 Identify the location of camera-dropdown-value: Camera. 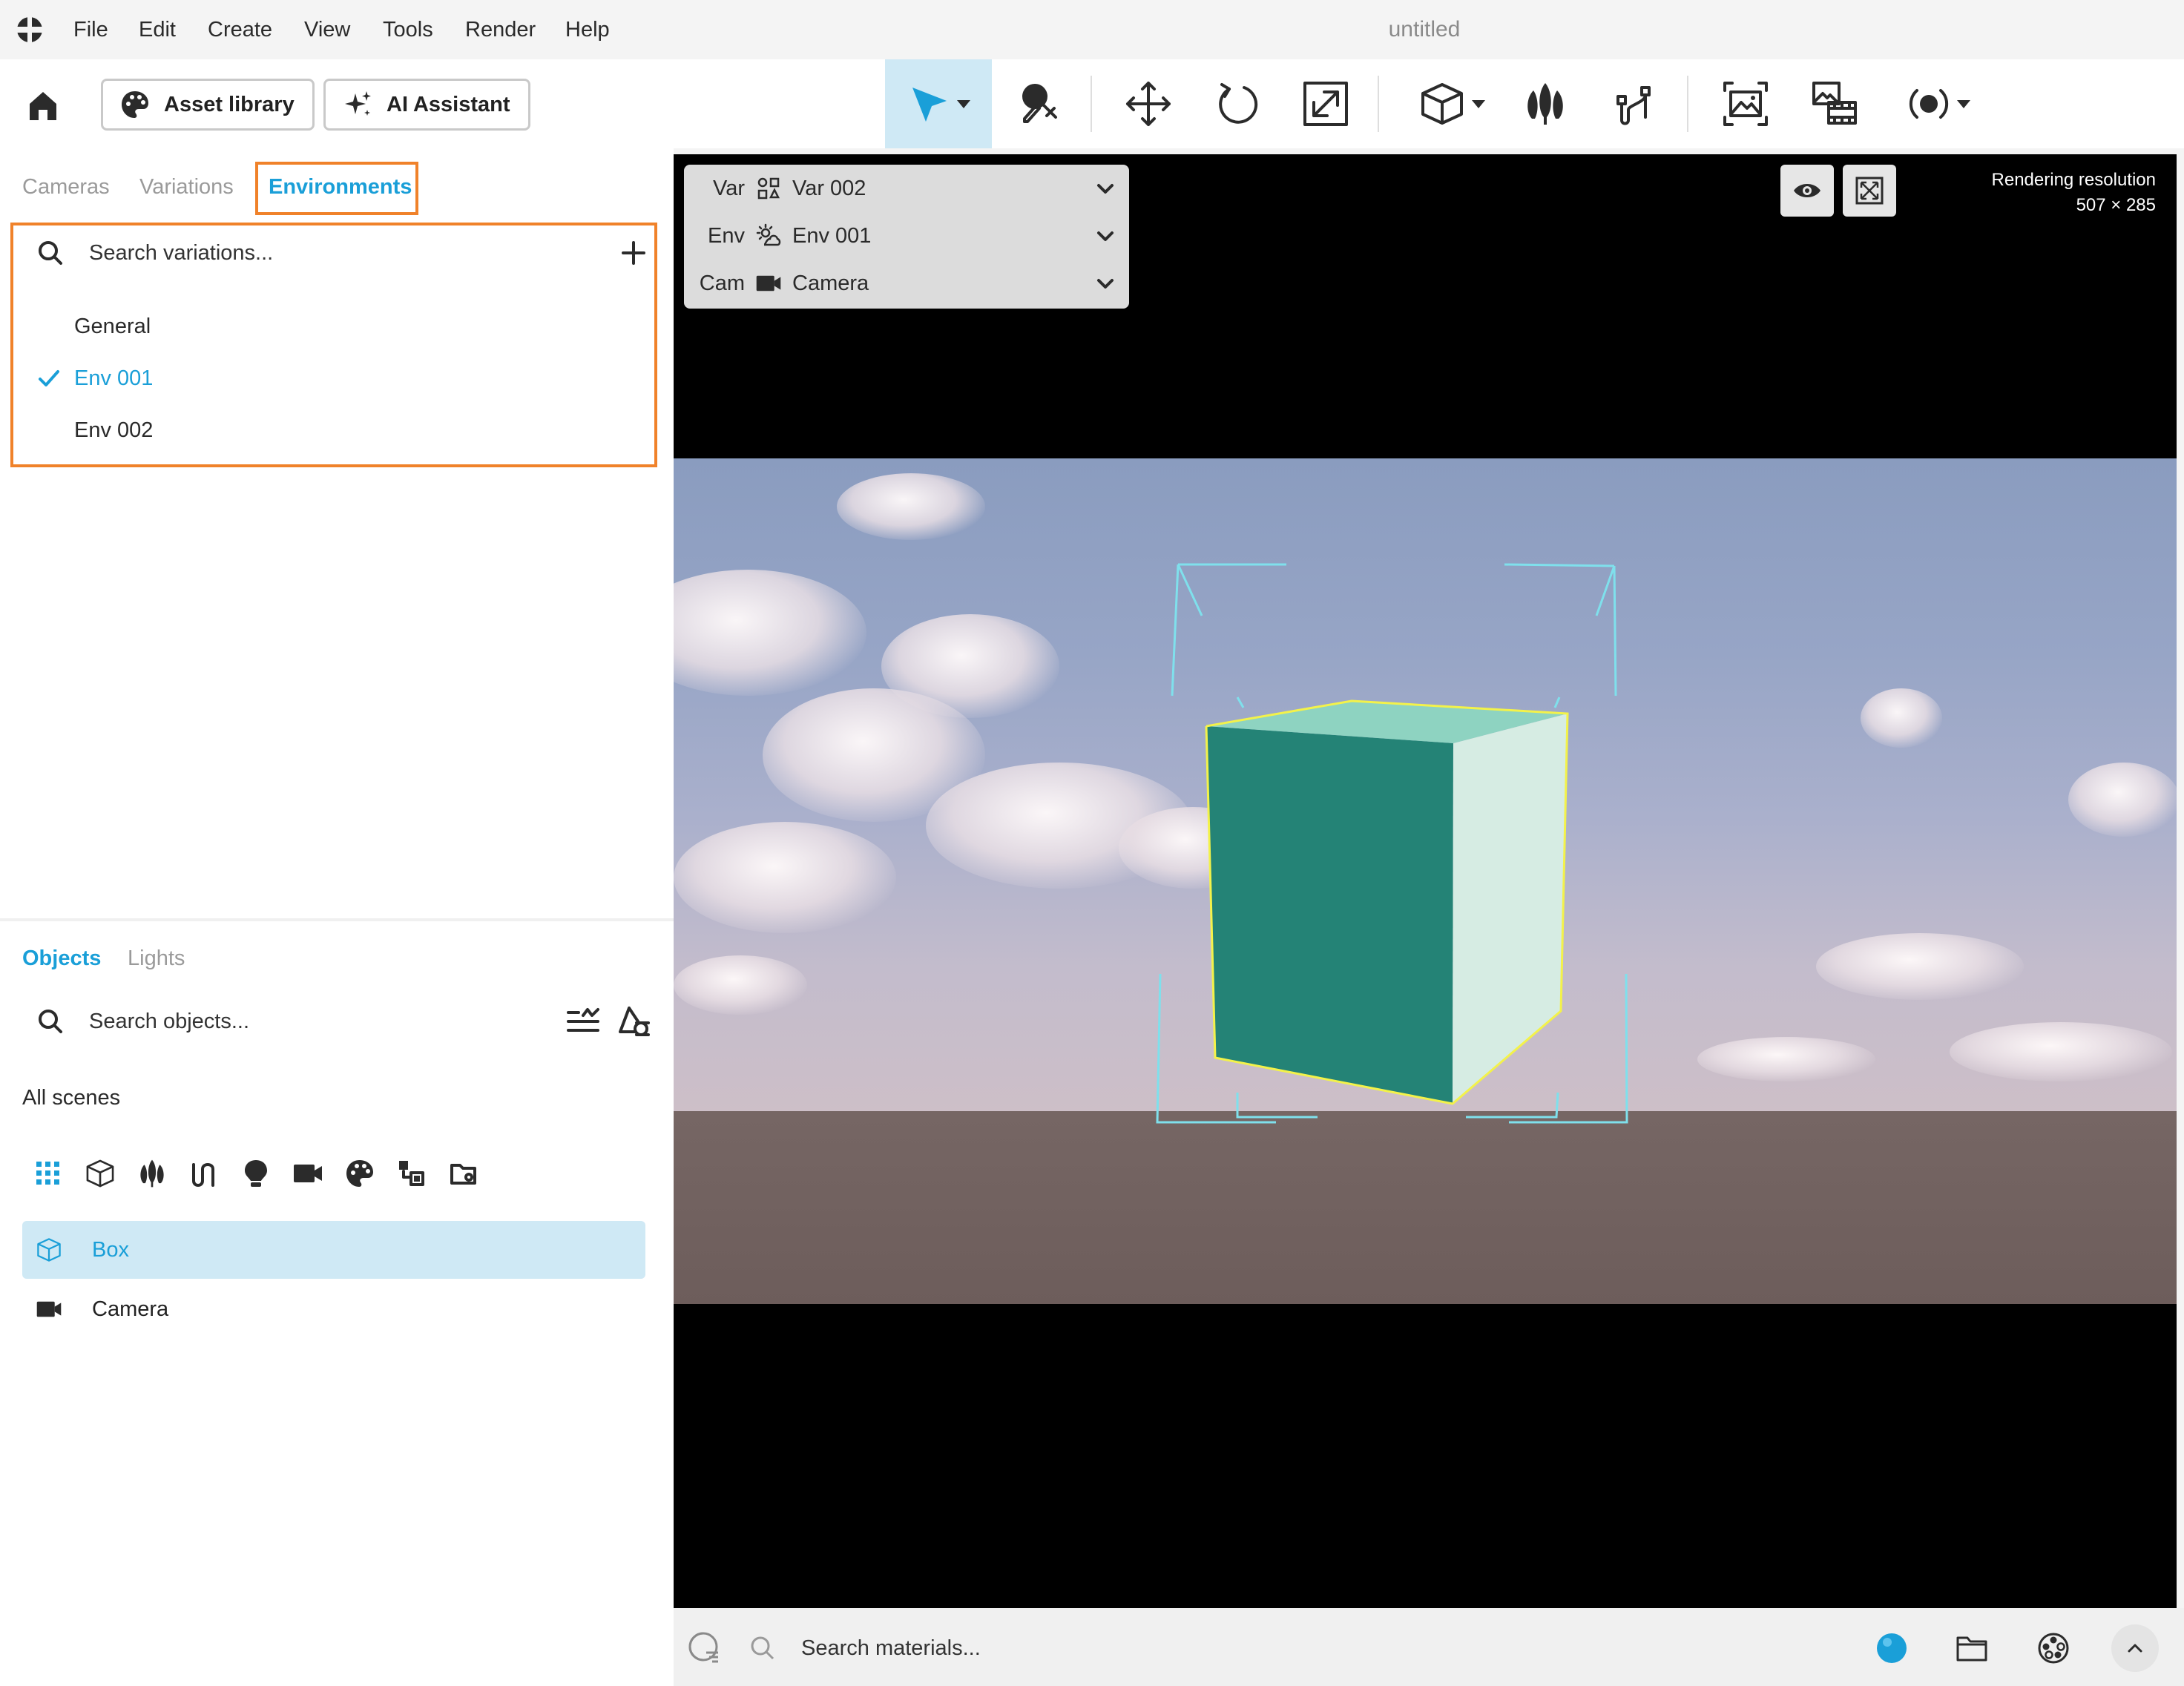
(830, 283).